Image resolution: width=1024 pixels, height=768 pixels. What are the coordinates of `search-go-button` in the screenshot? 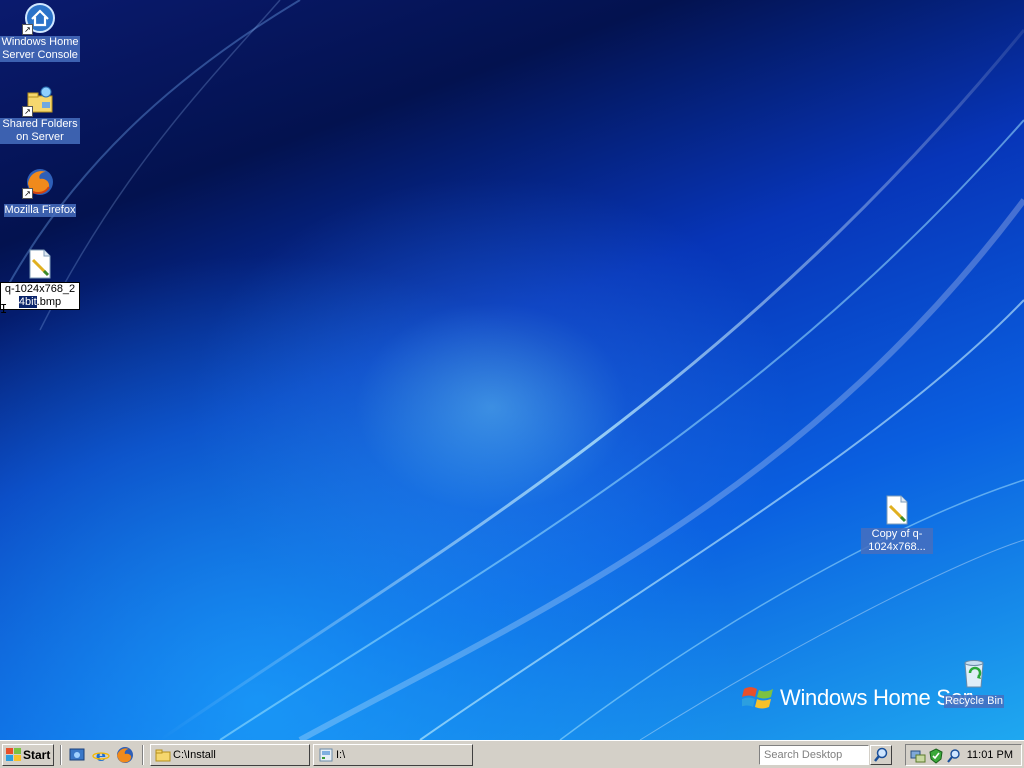 It's located at (881, 755).